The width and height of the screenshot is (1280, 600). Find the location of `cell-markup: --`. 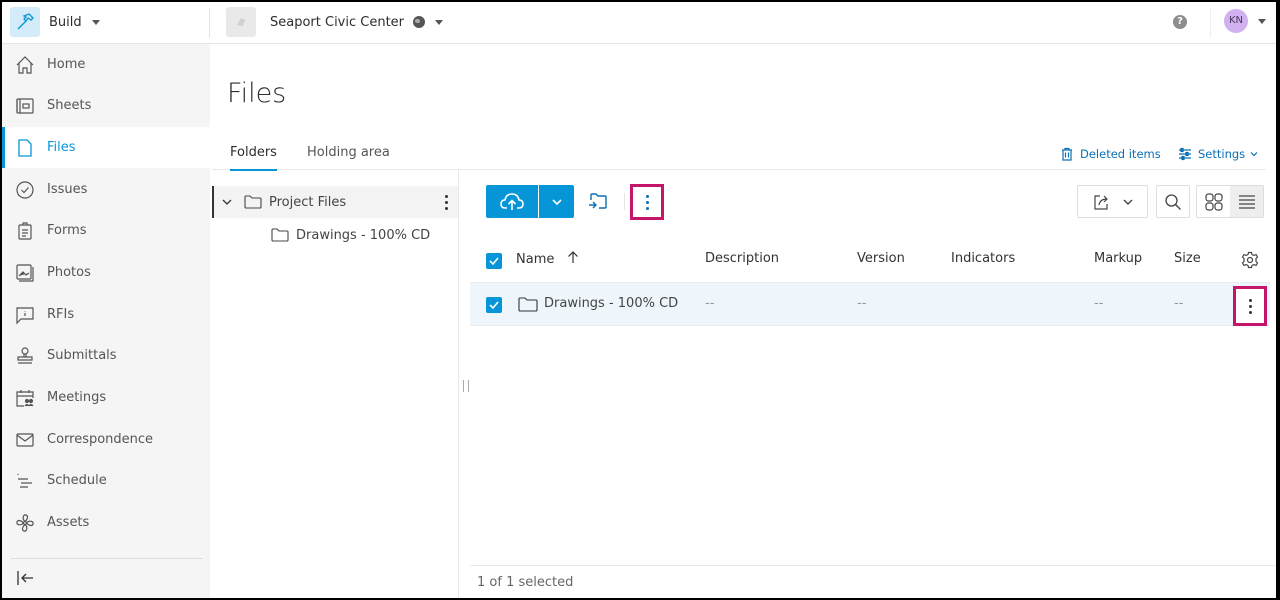

cell-markup: -- is located at coordinates (1099, 303).